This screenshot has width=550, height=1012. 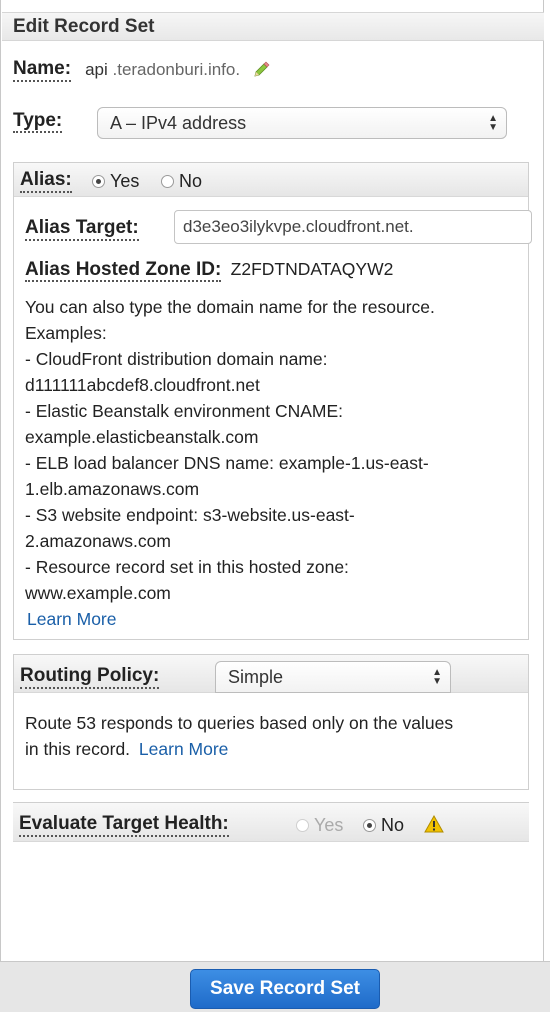 I want to click on routing-help-line2: in this record., so click(x=78, y=749).